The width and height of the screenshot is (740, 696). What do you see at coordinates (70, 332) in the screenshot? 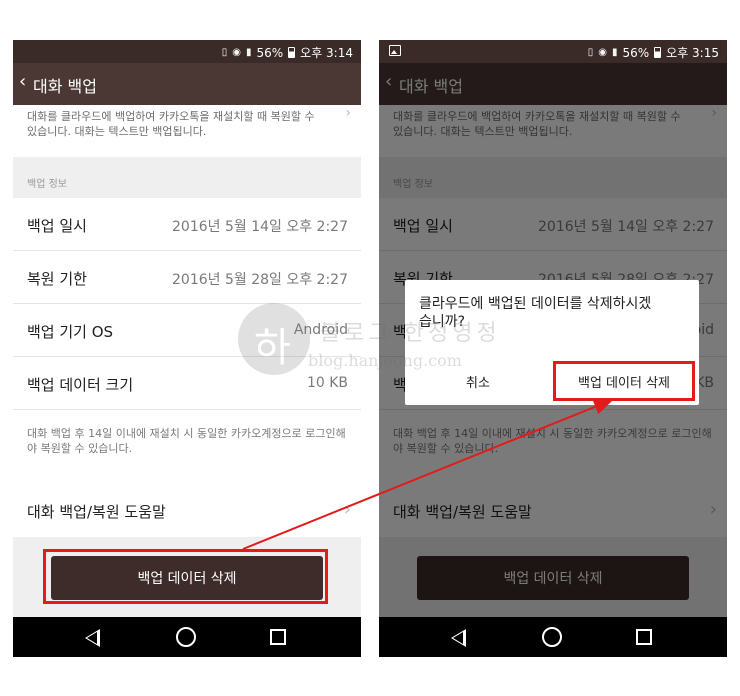
I see `info-row-label: 백업 기기 OS` at bounding box center [70, 332].